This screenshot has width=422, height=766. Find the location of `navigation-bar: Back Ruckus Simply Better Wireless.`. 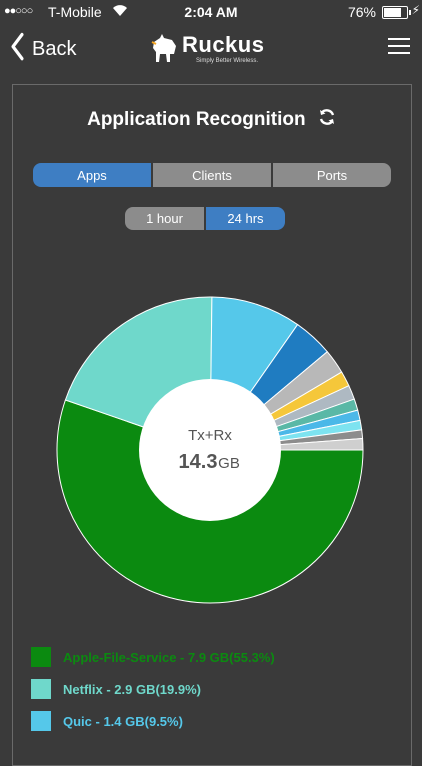

navigation-bar: Back Ruckus Simply Better Wireless. is located at coordinates (211, 49).